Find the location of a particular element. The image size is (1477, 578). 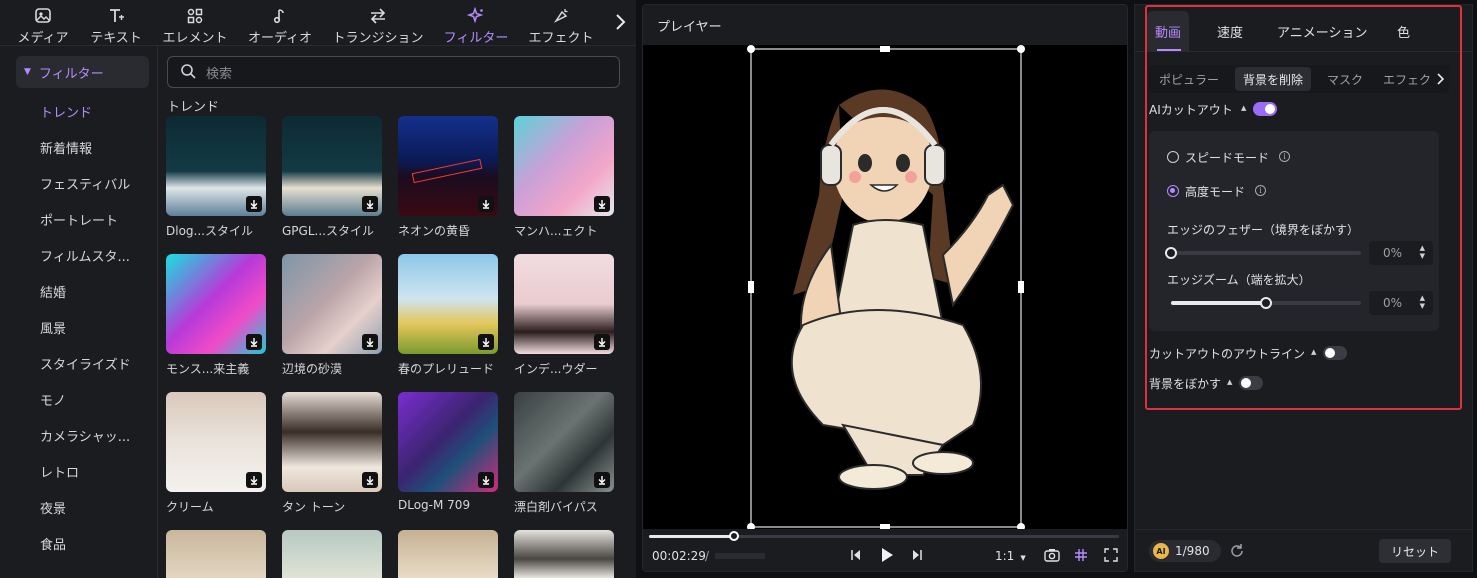

play-icon is located at coordinates (887, 555).